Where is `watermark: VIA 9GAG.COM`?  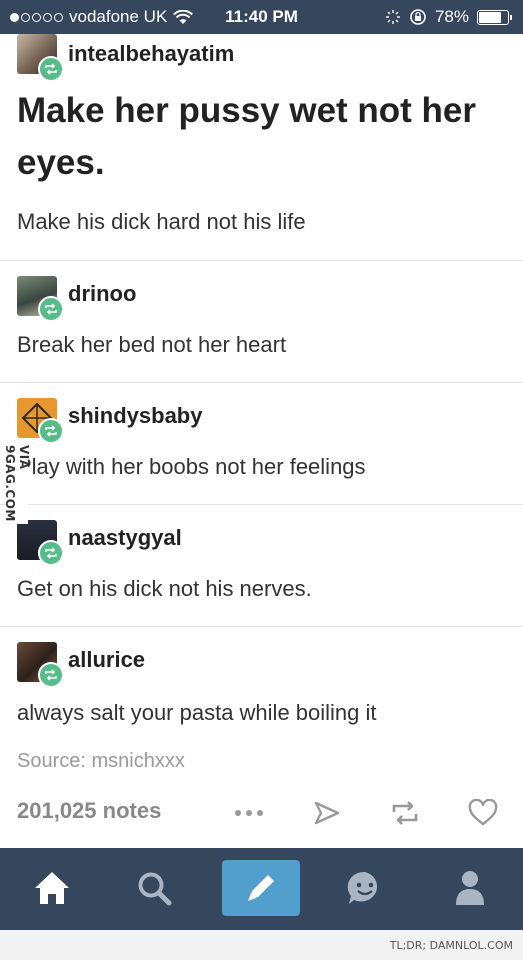
watermark: VIA 9GAG.COM is located at coordinates (17, 482).